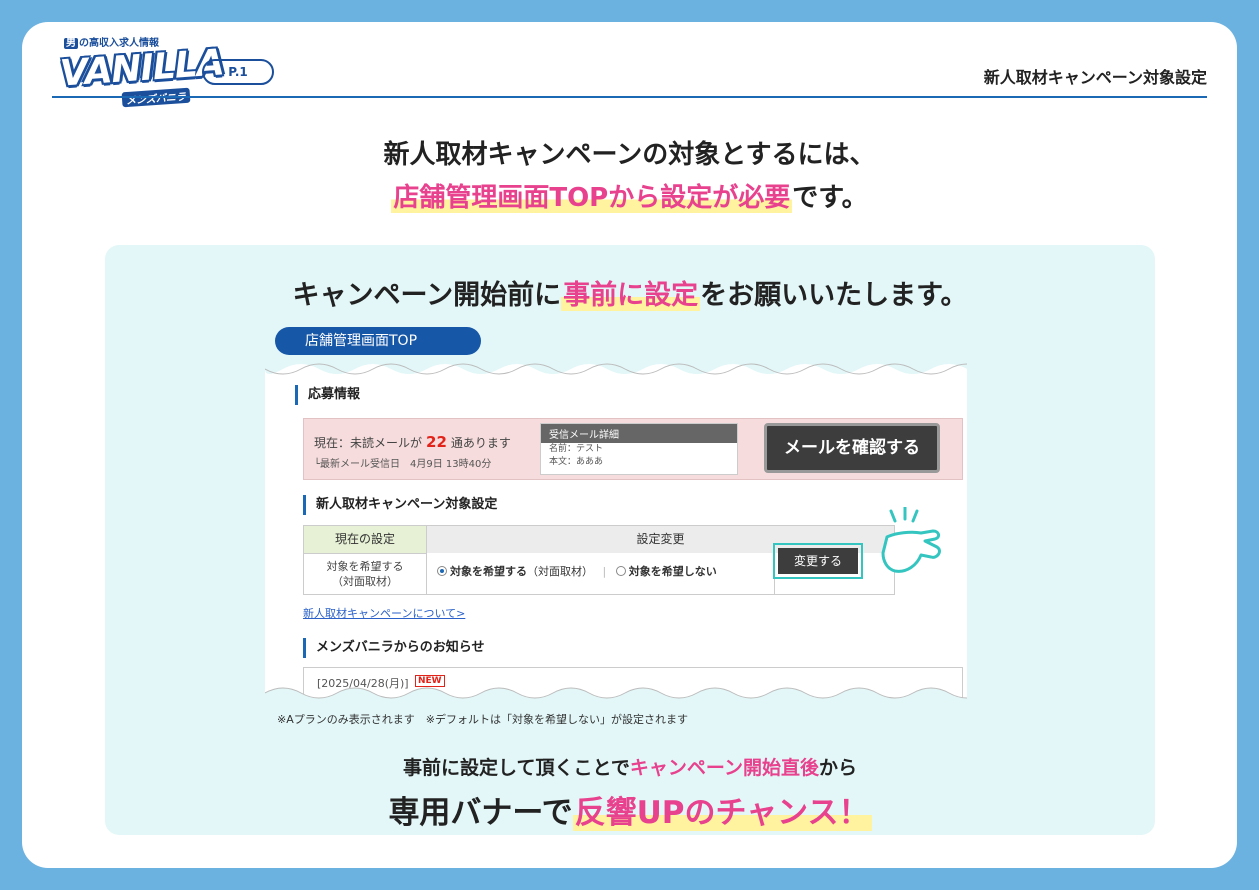 The width and height of the screenshot is (1259, 890). I want to click on headline-highlight: 店舗管理画面TOPから設定が必要, so click(592, 198).